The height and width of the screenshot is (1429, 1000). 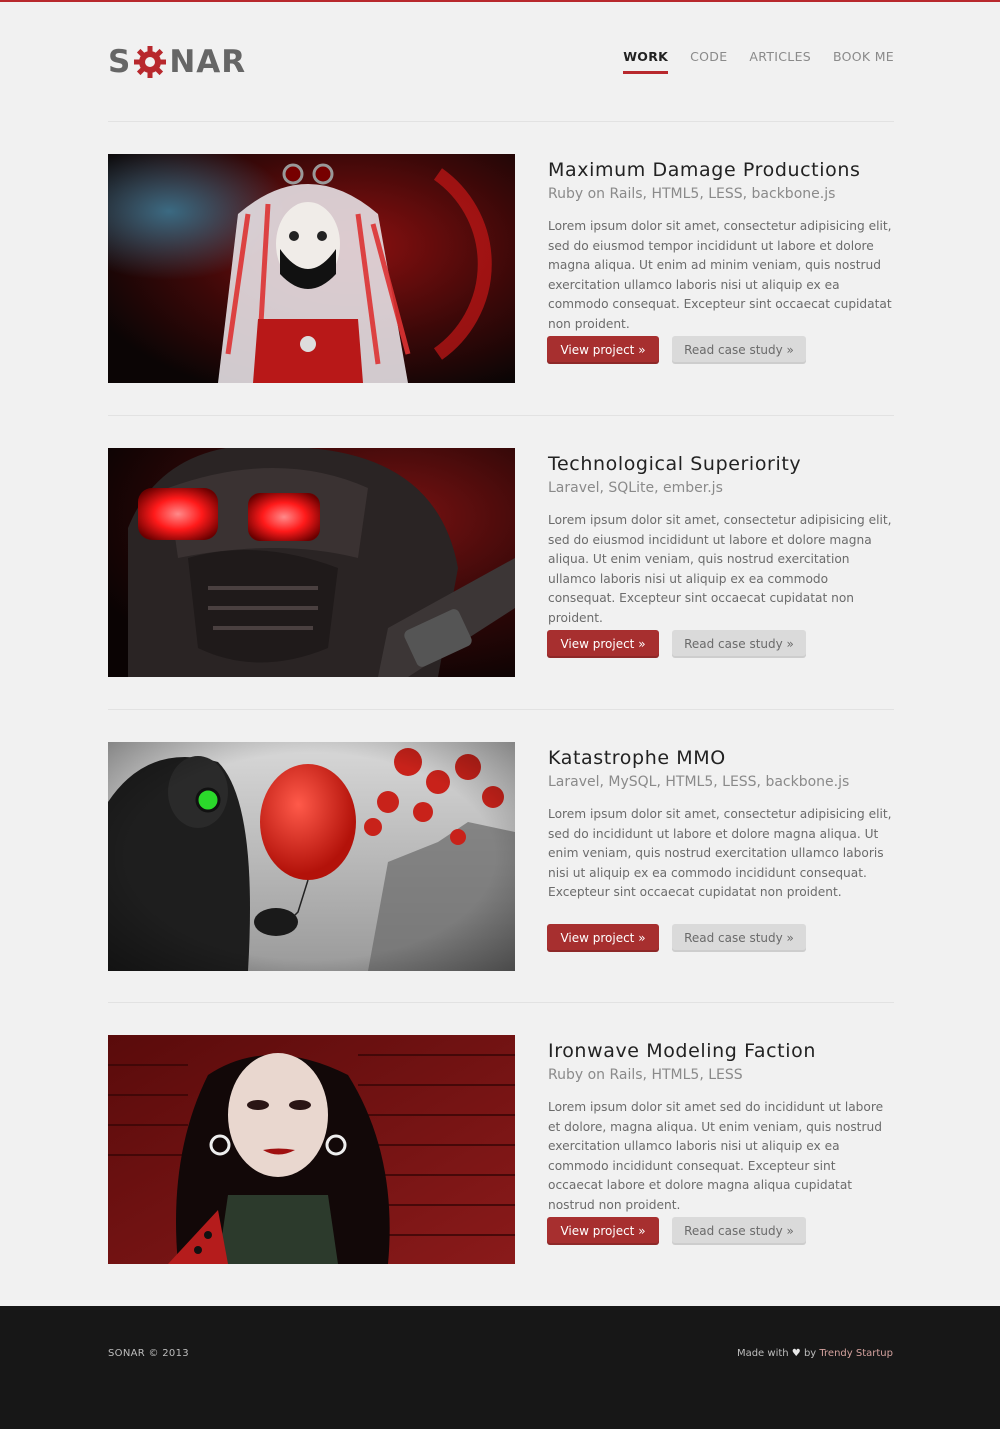 What do you see at coordinates (150, 62) in the screenshot?
I see `gear-icon` at bounding box center [150, 62].